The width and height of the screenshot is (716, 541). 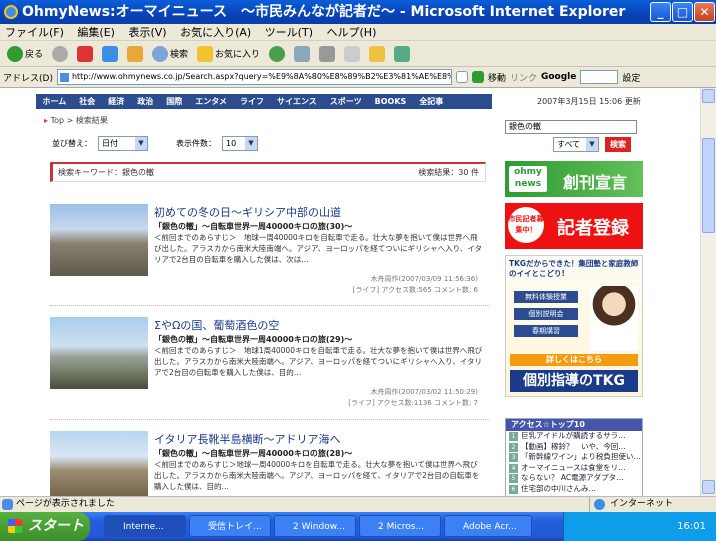 What do you see at coordinates (228, 54) in the screenshot?
I see `favorites-button: お気に入り` at bounding box center [228, 54].